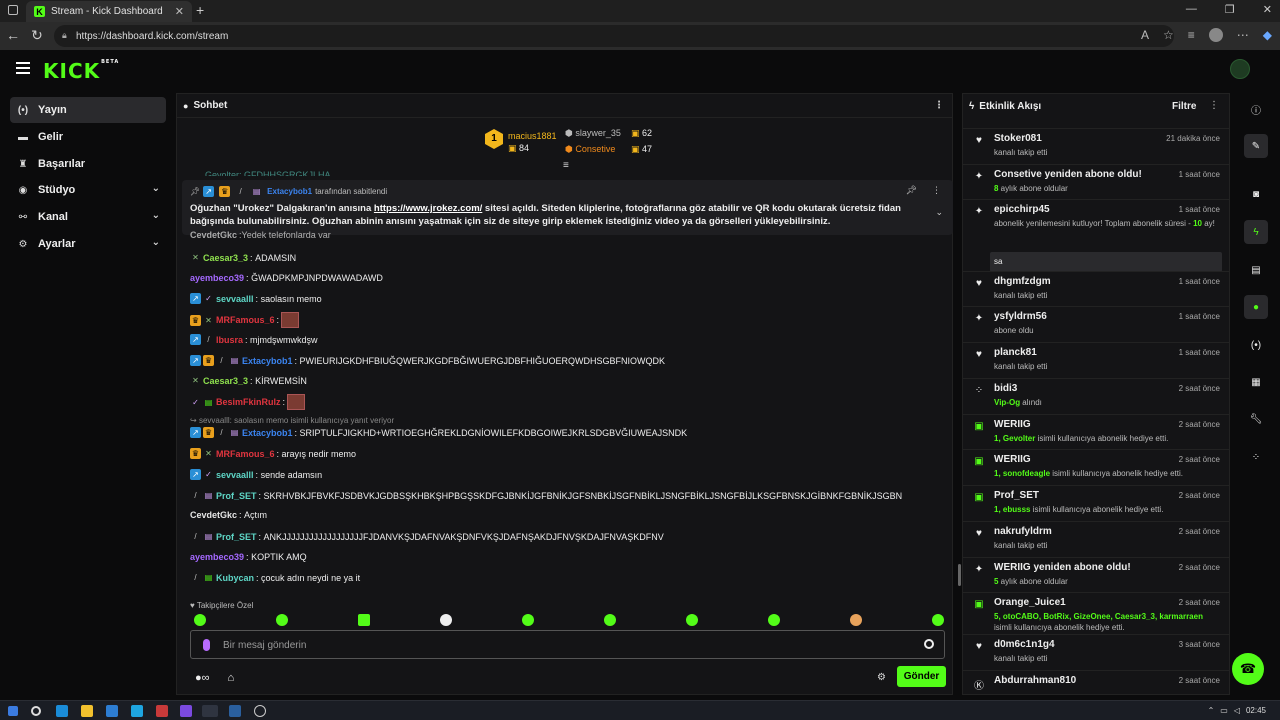 Image resolution: width=1280 pixels, height=720 pixels. I want to click on activity-event-name: Prof_SET, so click(1016, 495).